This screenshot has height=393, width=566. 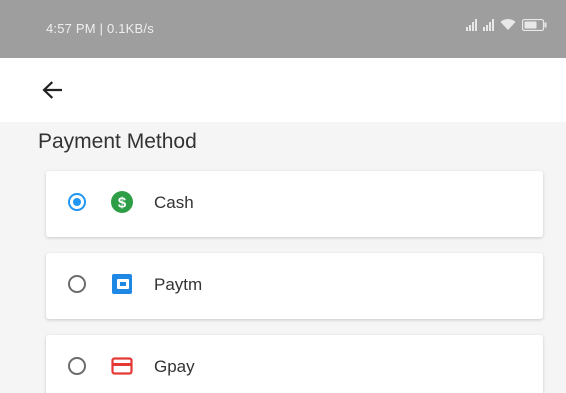 What do you see at coordinates (283, 29) in the screenshot?
I see `status-bar: 4:57 PM | 0.1KB/s` at bounding box center [283, 29].